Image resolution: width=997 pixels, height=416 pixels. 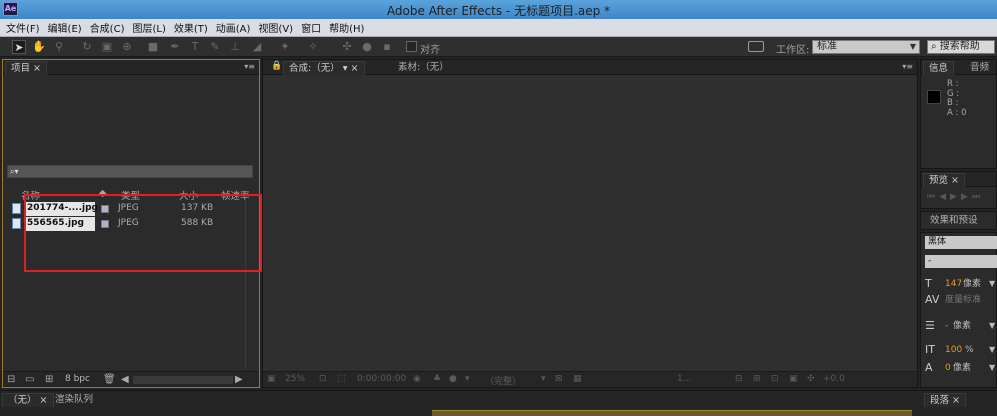 I want to click on new-composition-icon: ⊞, so click(x=49, y=379).